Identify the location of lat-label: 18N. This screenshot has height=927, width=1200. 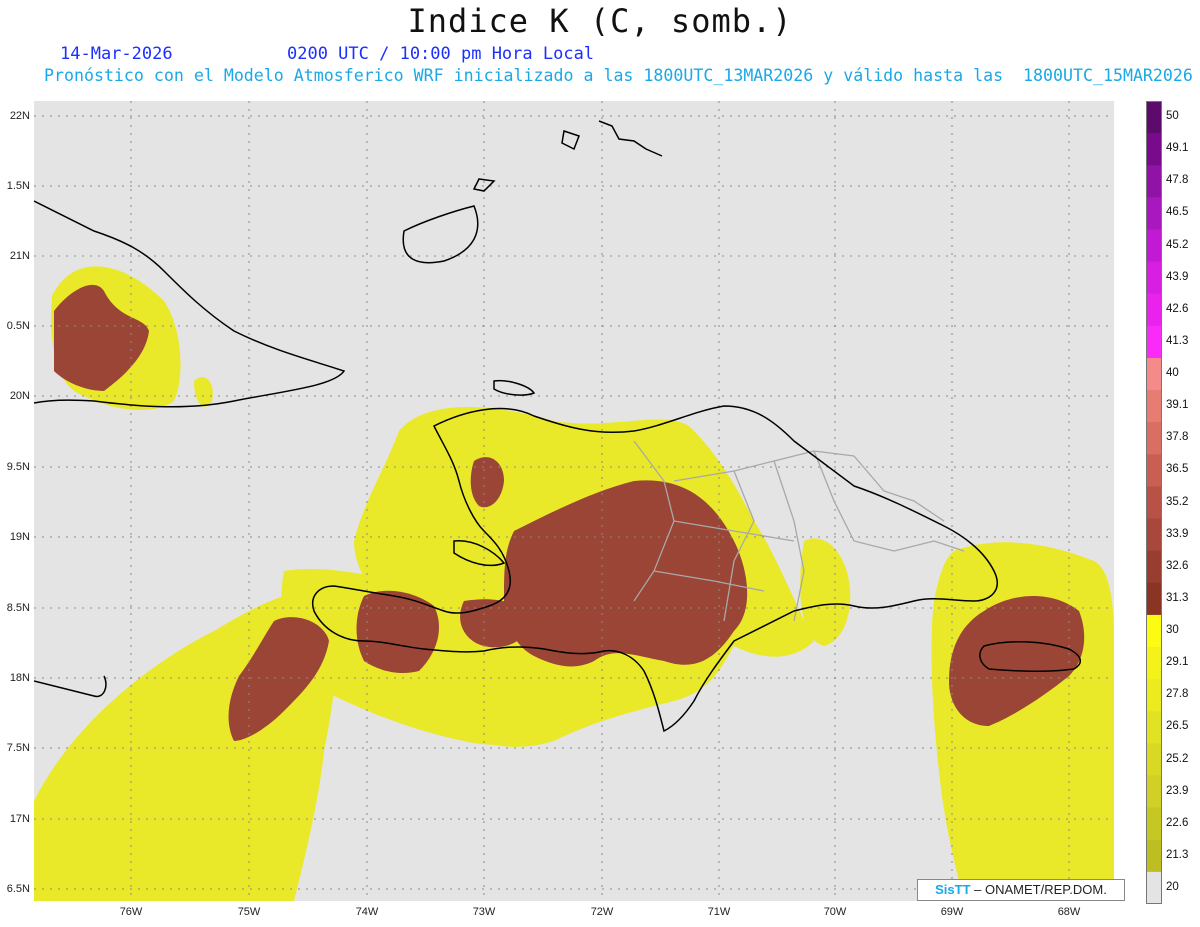
(19, 678).